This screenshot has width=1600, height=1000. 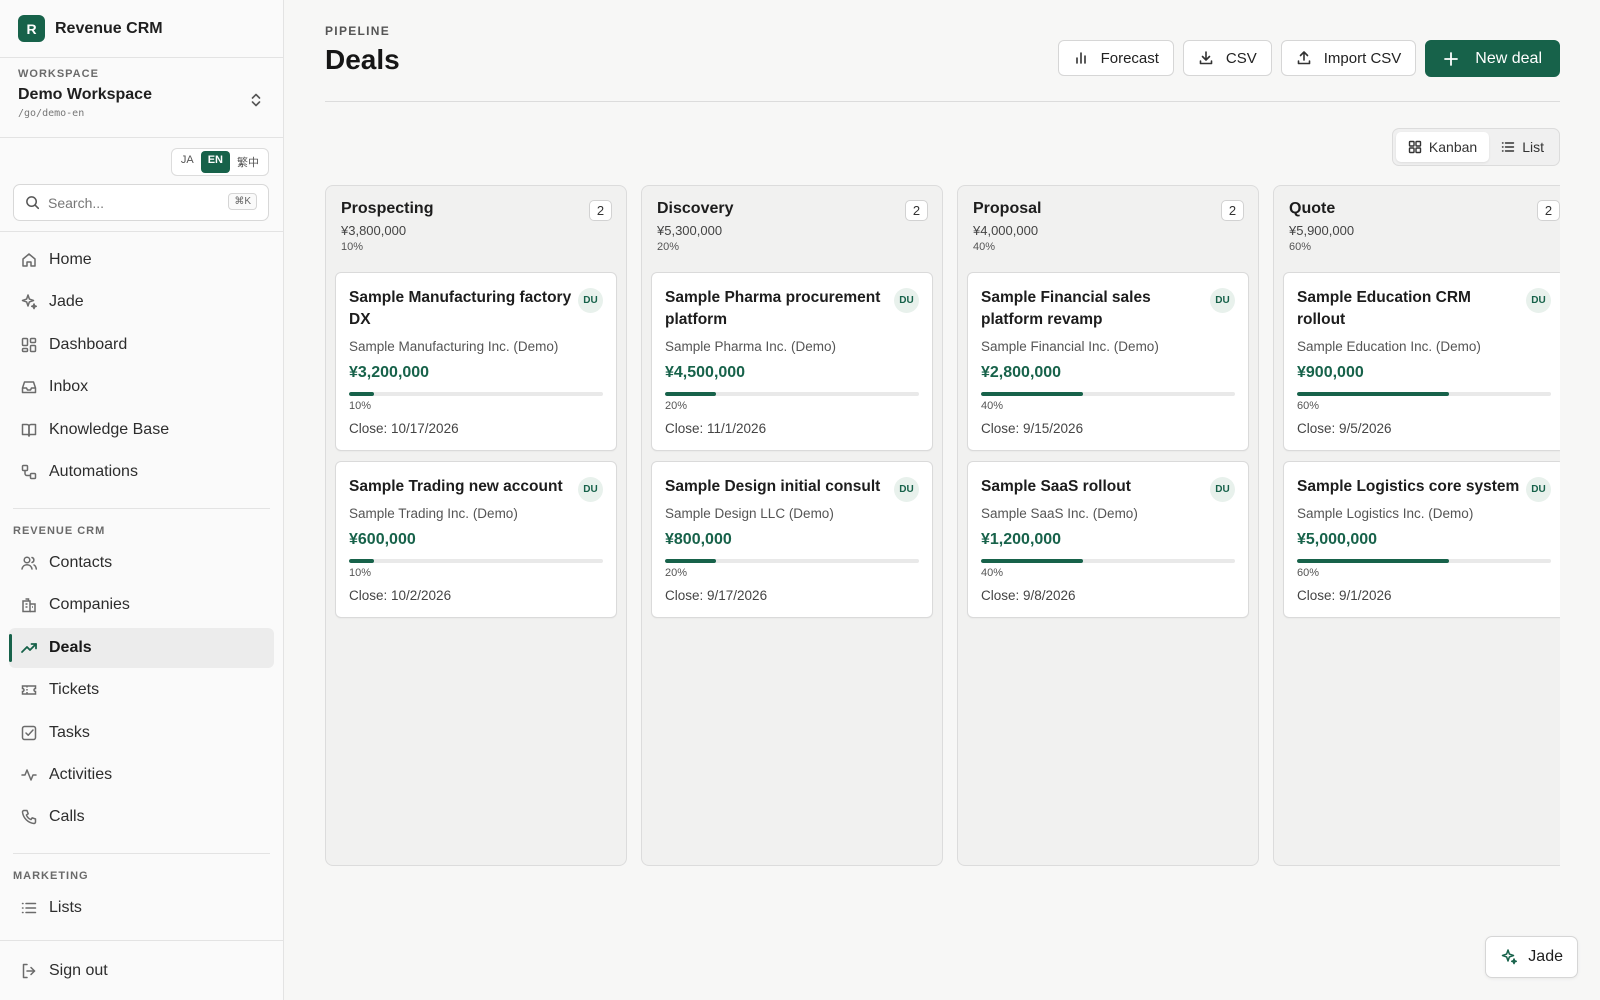 What do you see at coordinates (65, 908) in the screenshot?
I see `nav-label: Lists` at bounding box center [65, 908].